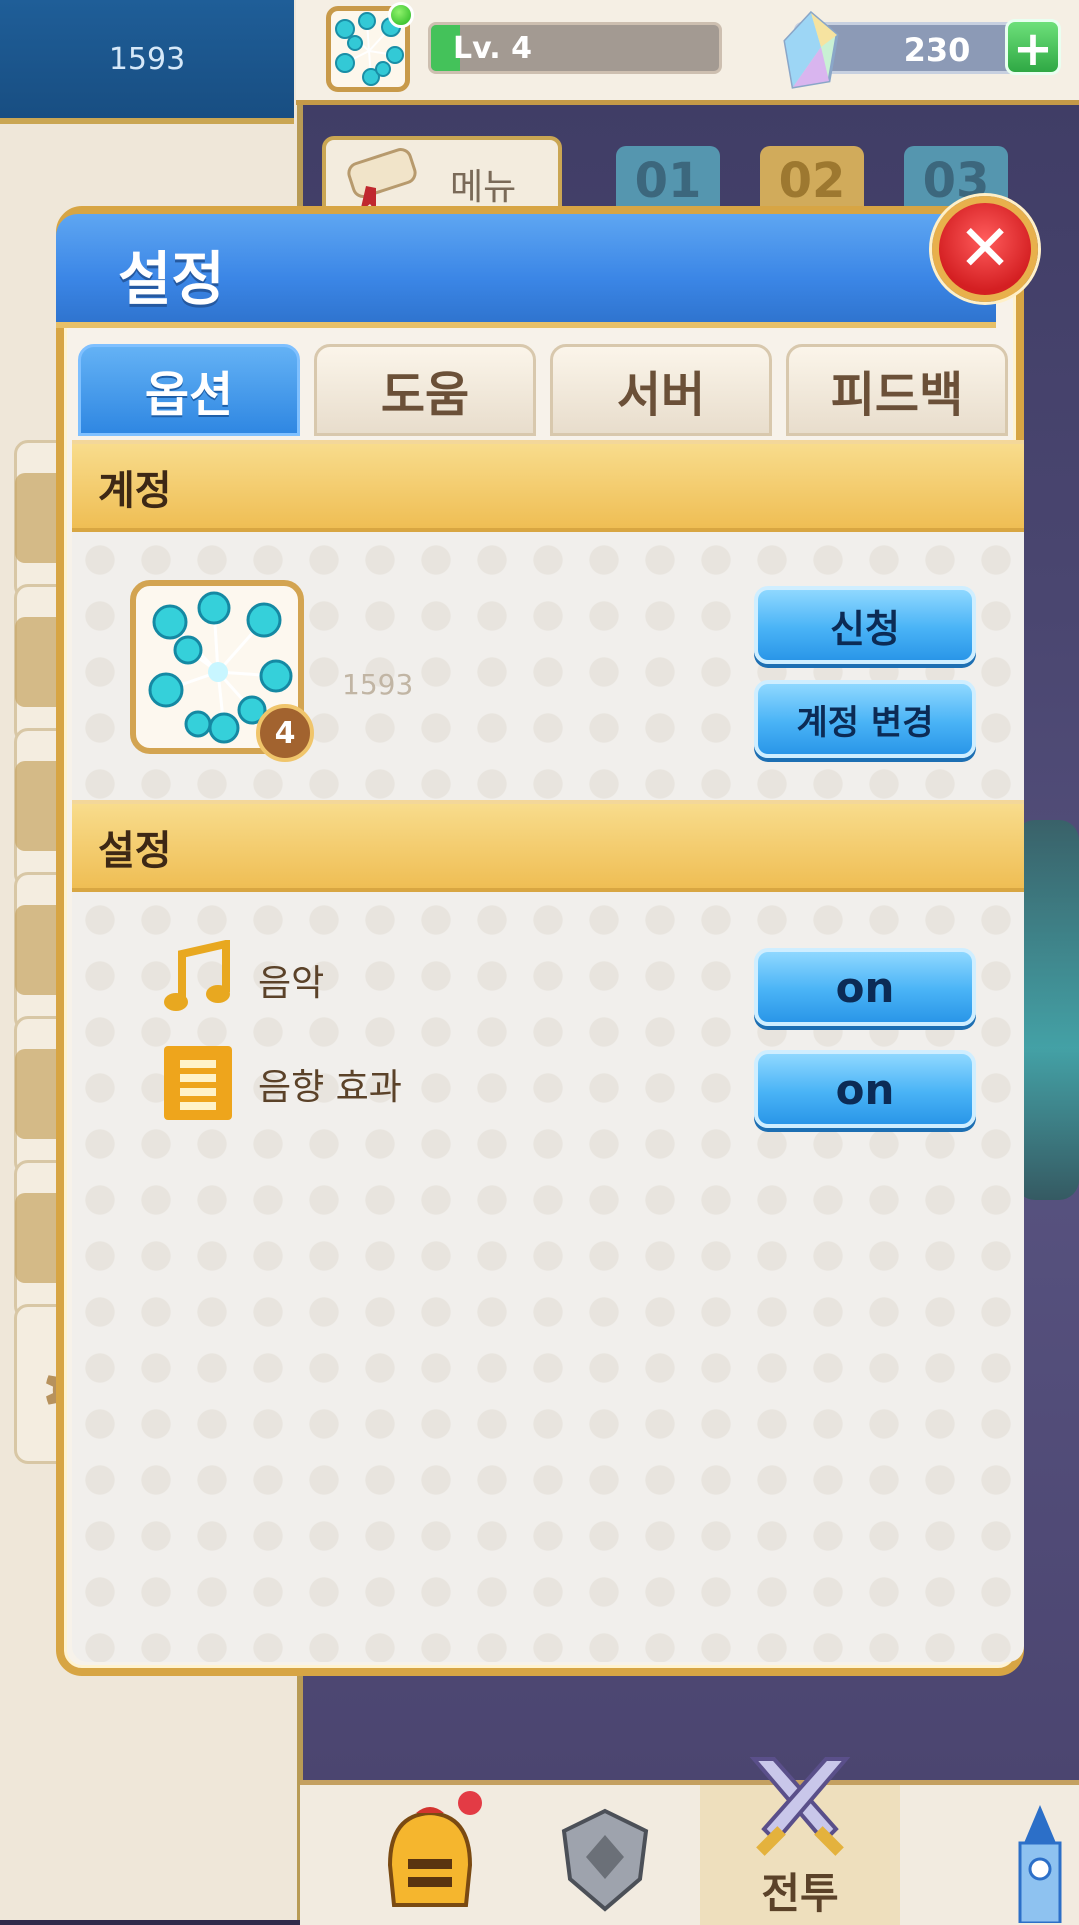  I want to click on add-gems-button: +, so click(1033, 47).